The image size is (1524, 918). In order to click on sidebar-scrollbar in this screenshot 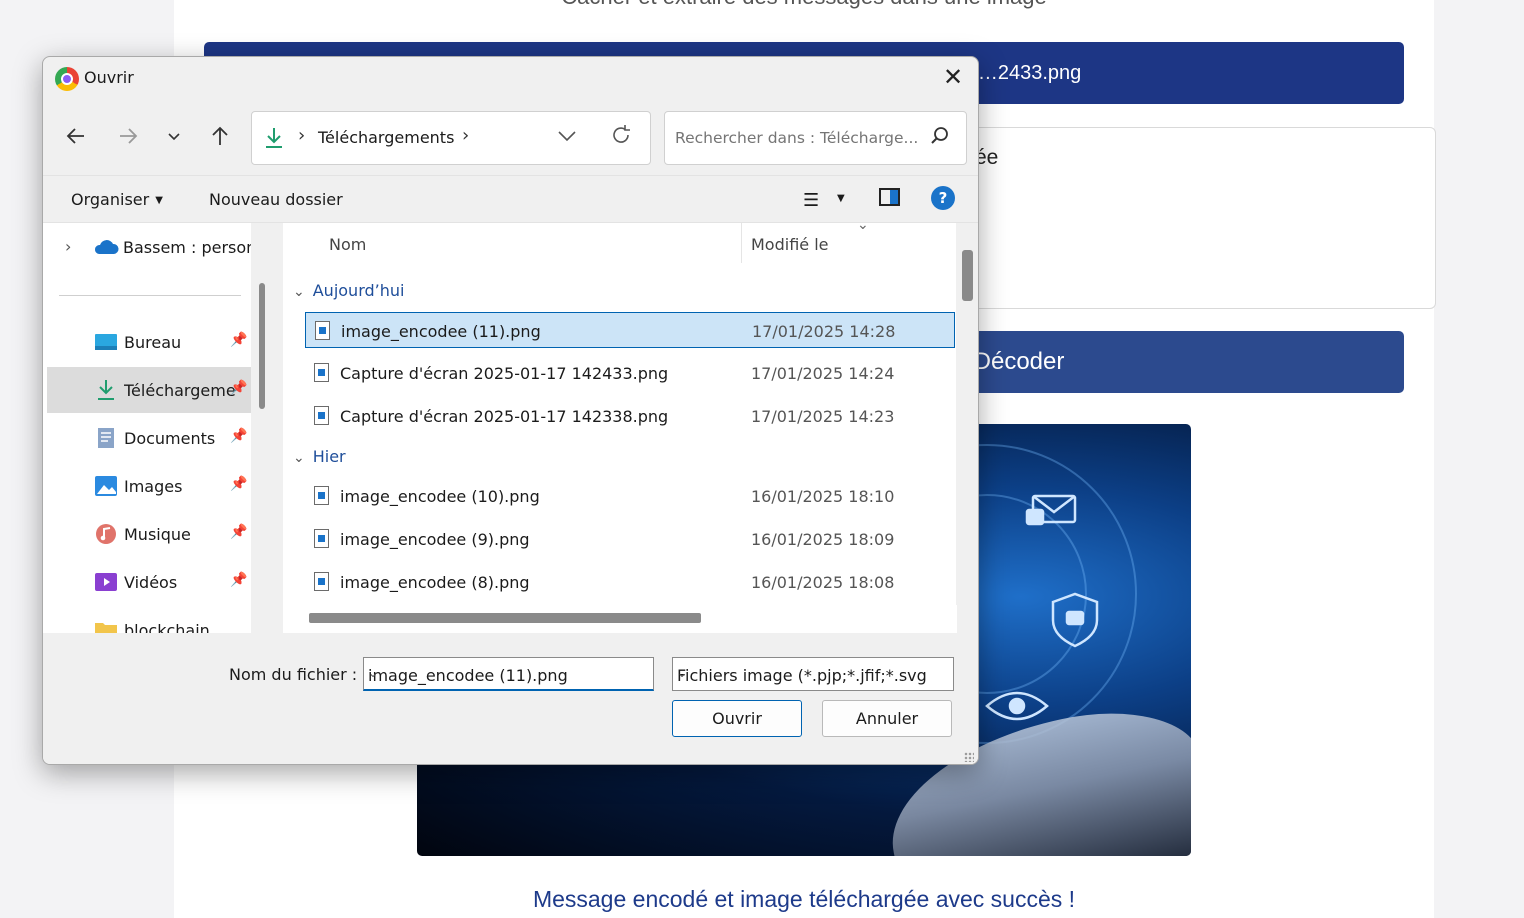, I will do `click(262, 346)`.